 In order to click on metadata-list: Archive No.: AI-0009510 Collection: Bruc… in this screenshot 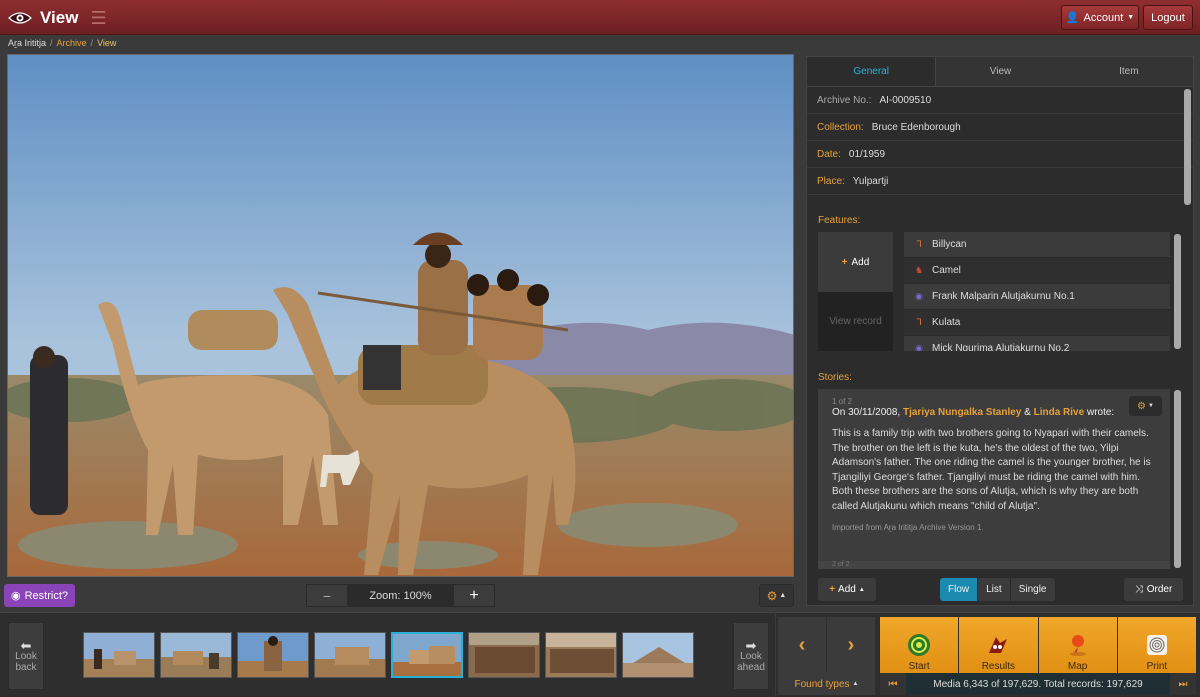, I will do `click(1000, 147)`.